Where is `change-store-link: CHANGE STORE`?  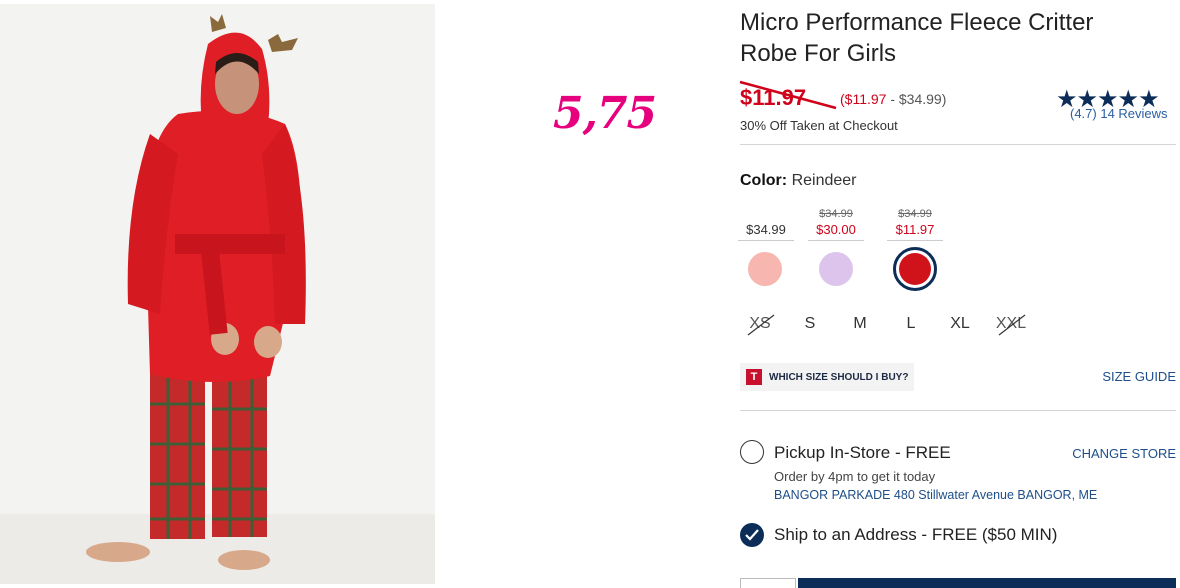
change-store-link: CHANGE STORE is located at coordinates (1124, 453).